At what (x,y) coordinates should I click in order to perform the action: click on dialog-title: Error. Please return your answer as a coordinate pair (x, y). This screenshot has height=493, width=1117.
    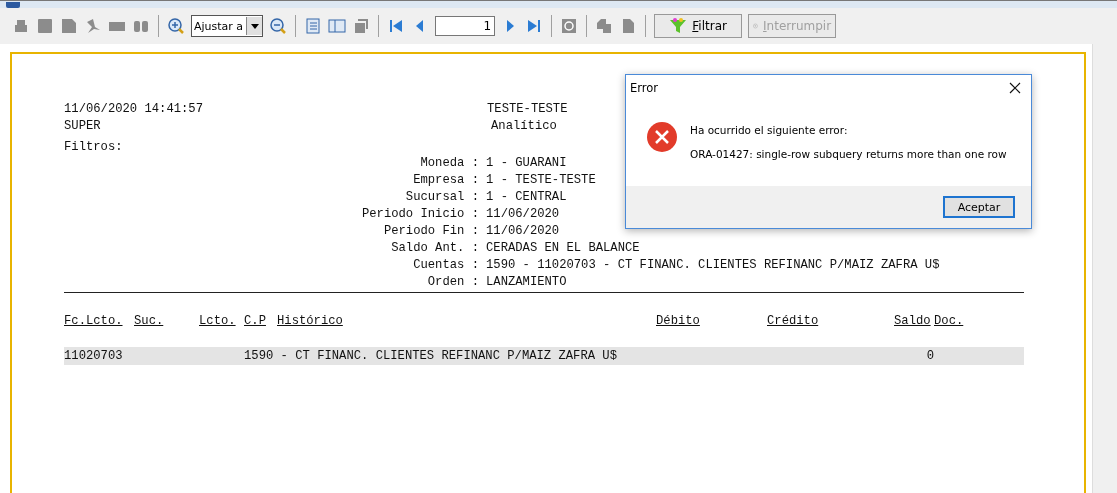
    Looking at the image, I should click on (644, 88).